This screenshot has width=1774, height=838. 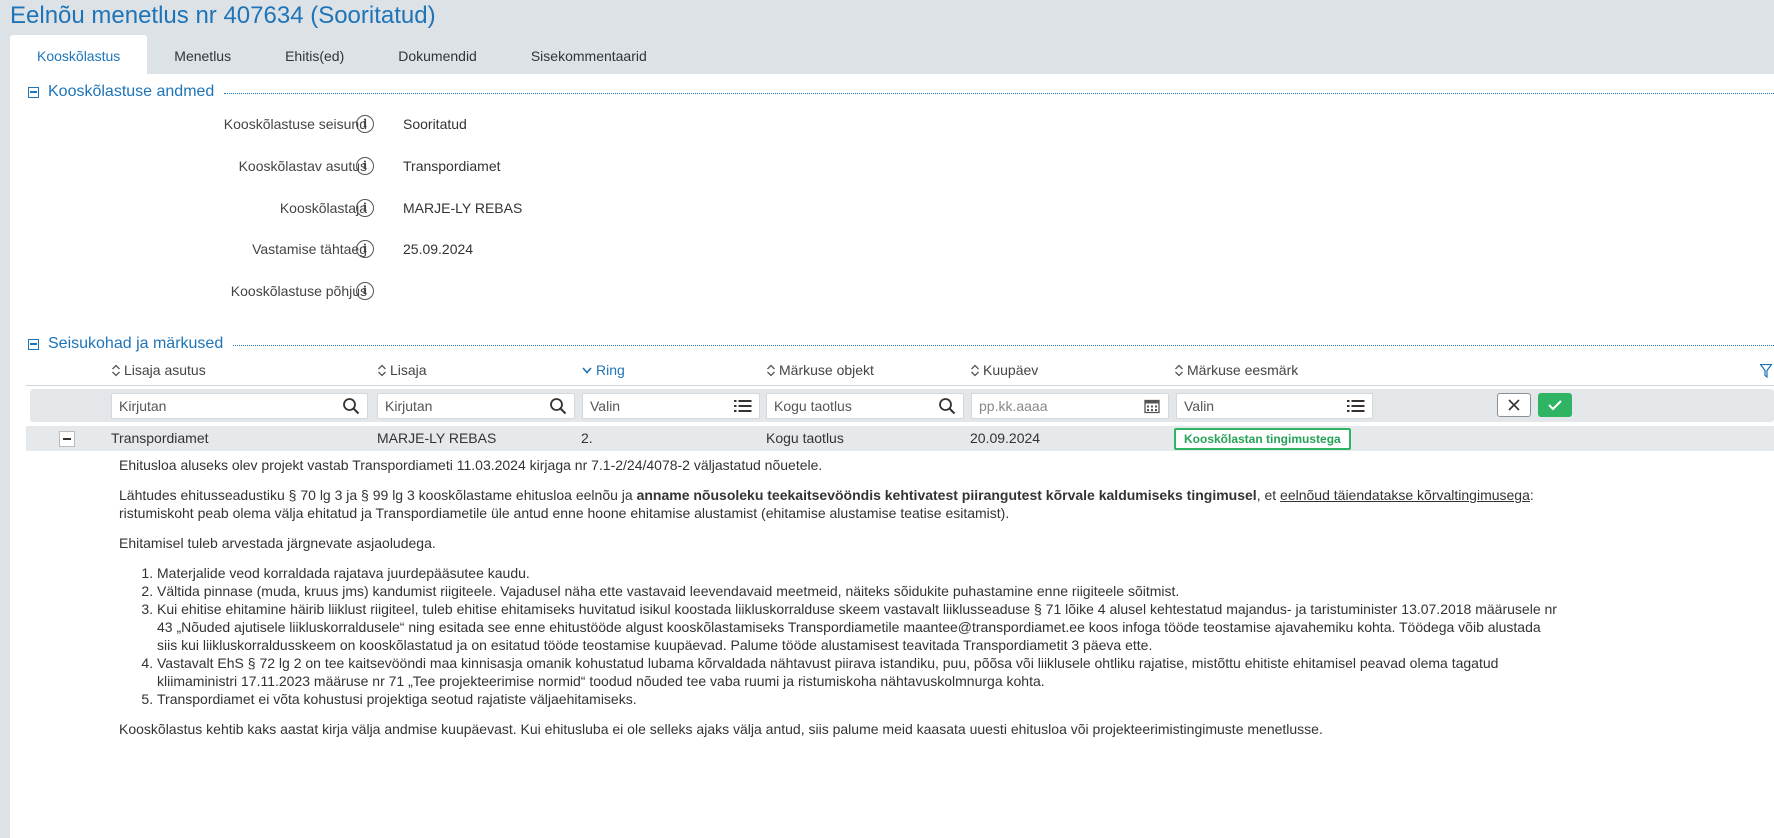 What do you see at coordinates (452, 166) in the screenshot?
I see `field-value: Transpordiamet` at bounding box center [452, 166].